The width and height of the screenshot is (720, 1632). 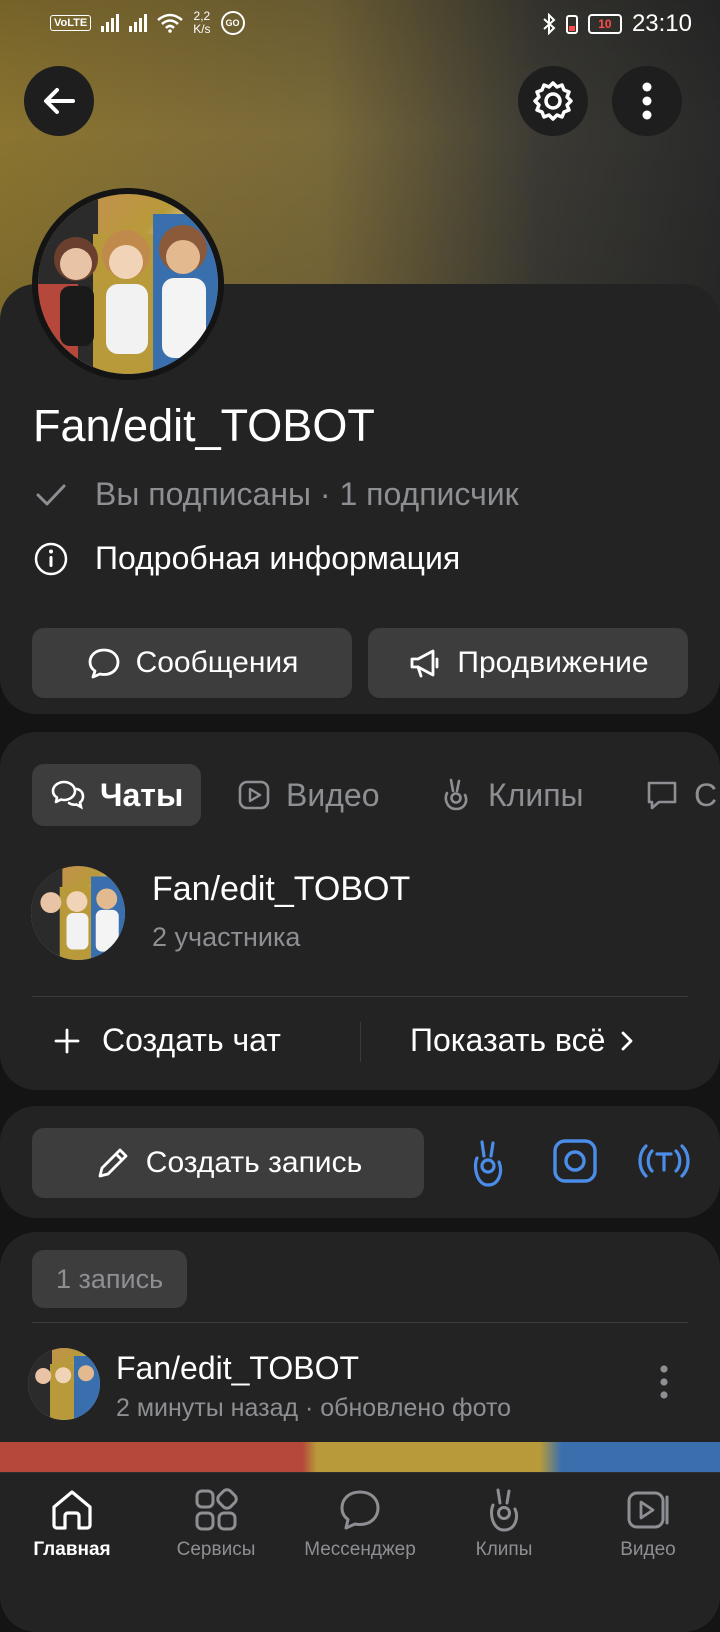 I want to click on create-chat-label: Создать чат, so click(x=191, y=1040).